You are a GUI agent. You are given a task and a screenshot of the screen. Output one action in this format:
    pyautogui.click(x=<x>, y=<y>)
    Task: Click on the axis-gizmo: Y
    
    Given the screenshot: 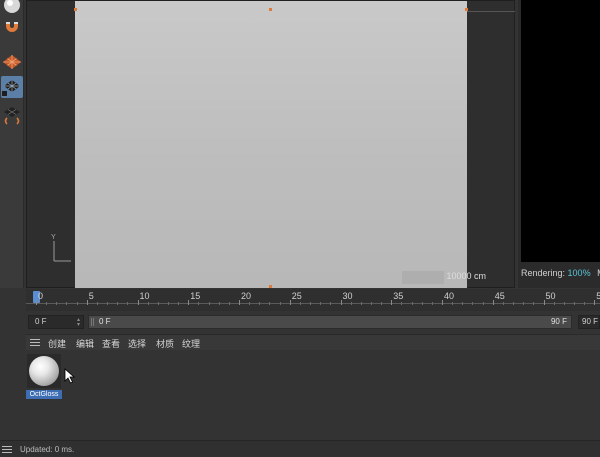 What is the action you would take?
    pyautogui.click(x=61, y=249)
    